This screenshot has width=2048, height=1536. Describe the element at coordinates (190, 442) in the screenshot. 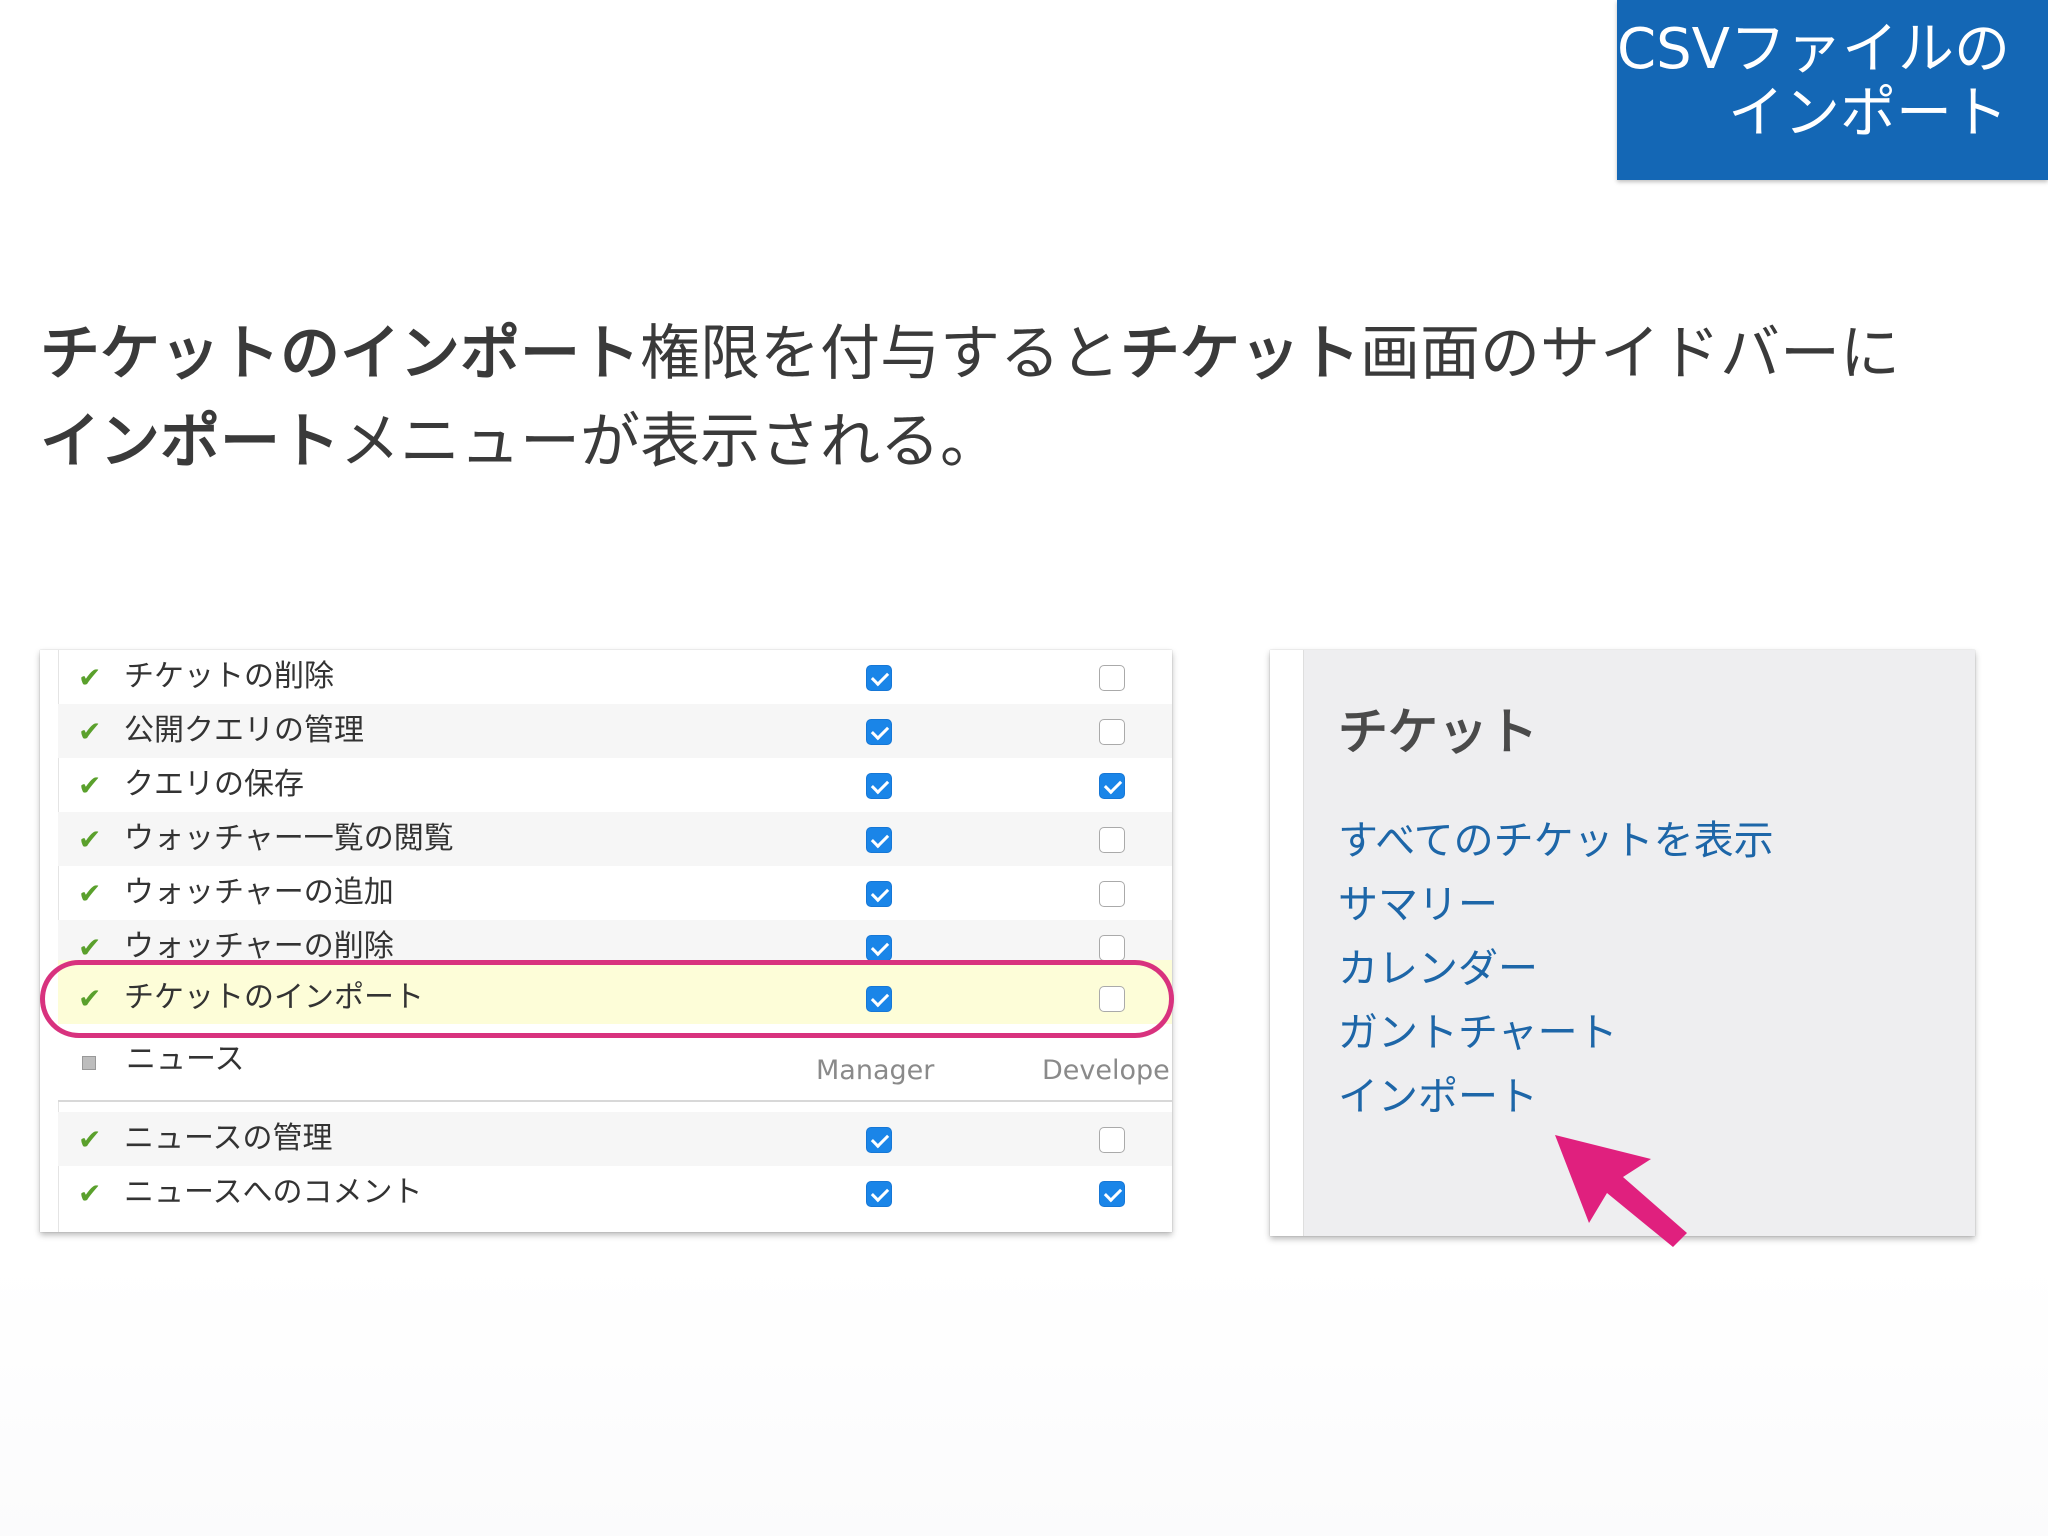

I see `description-strong: インポート` at that location.